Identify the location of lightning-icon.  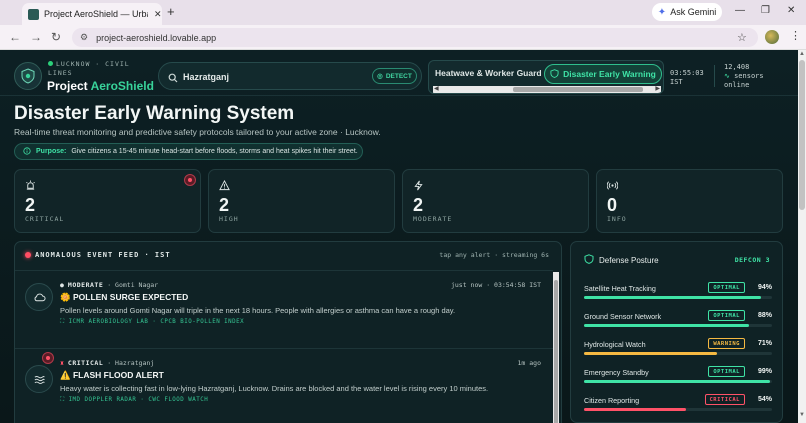
(418, 187).